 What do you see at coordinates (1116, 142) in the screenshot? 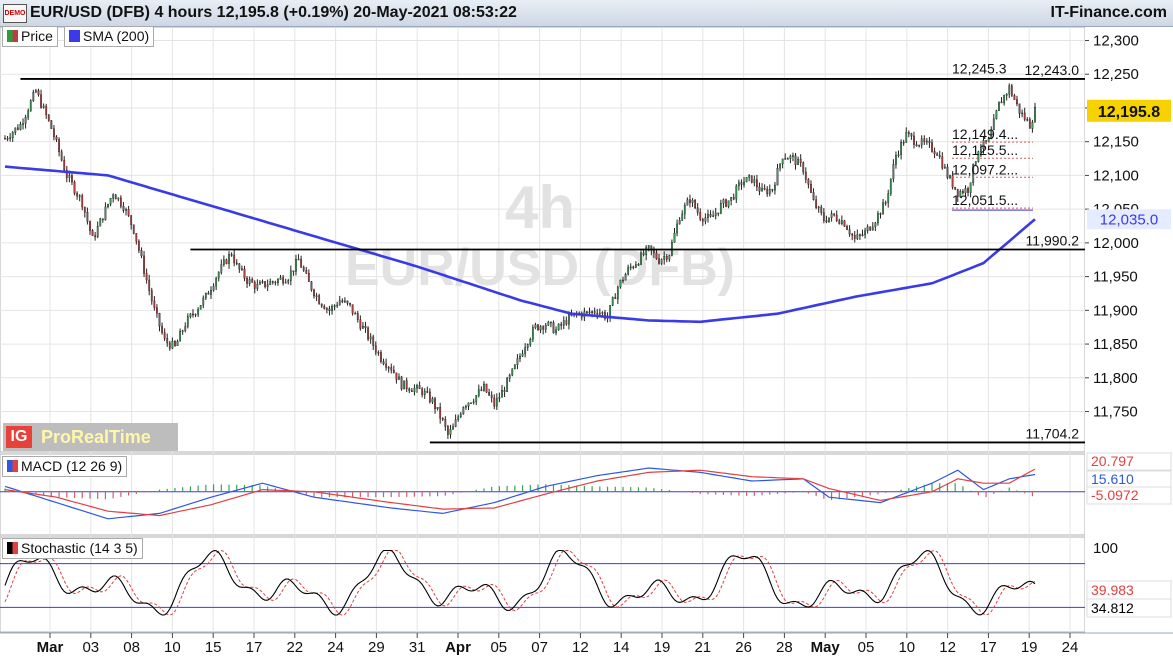
I see `y-tick-label: 12,150` at bounding box center [1116, 142].